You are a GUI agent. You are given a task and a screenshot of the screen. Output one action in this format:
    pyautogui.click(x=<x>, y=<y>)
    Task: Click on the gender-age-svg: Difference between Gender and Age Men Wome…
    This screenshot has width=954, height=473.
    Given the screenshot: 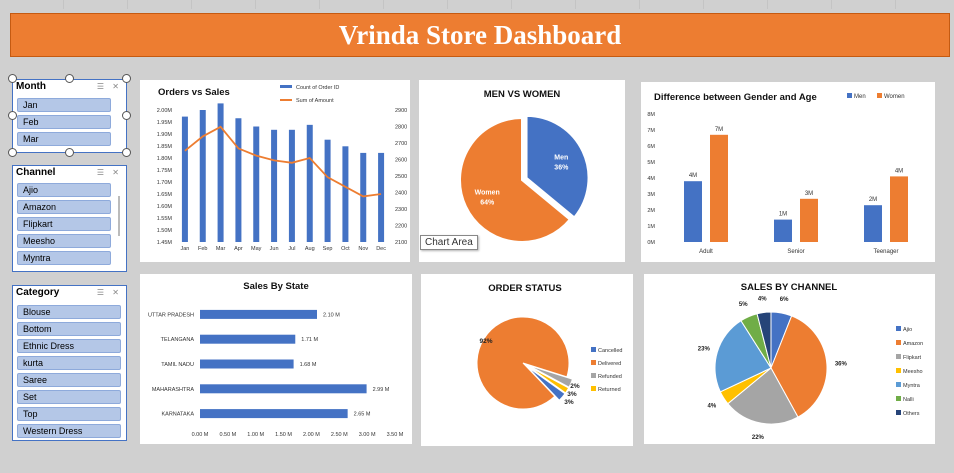 What is the action you would take?
    pyautogui.click(x=777, y=173)
    